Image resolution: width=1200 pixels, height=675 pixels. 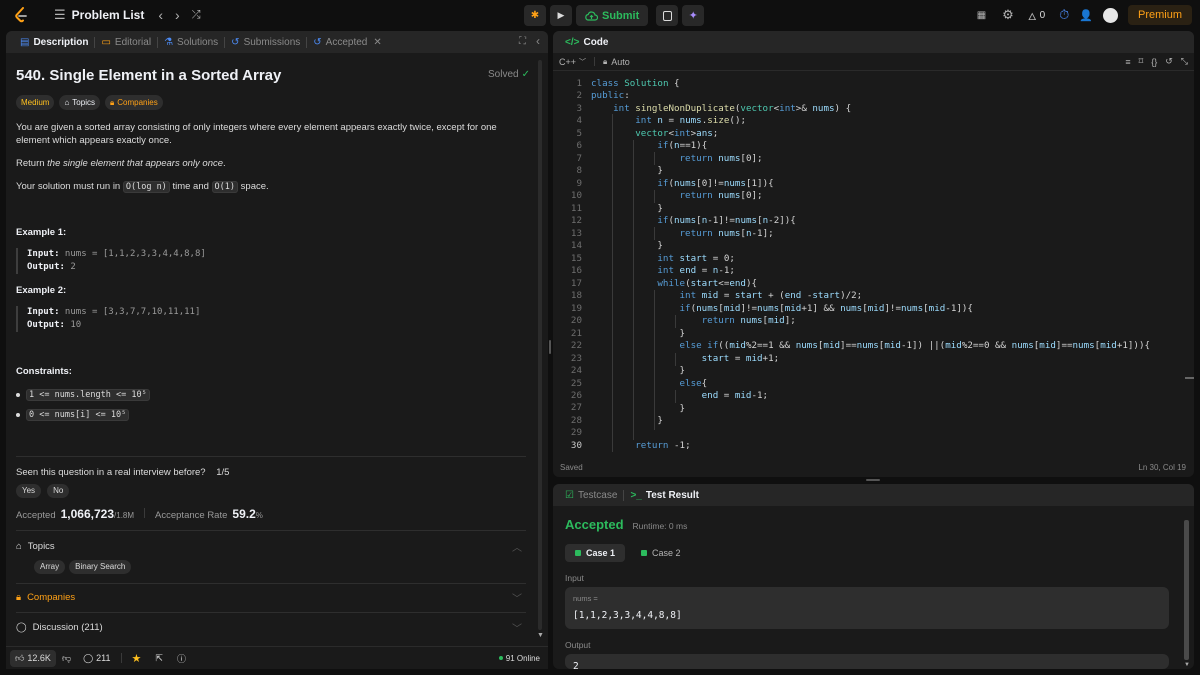 I want to click on submit-button: Submit, so click(x=612, y=15).